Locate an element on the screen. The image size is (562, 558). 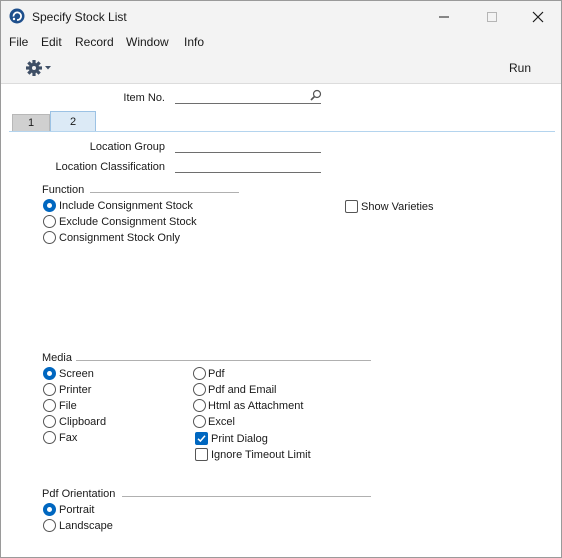
window-title: Specify Stock List is located at coordinates (79, 17).